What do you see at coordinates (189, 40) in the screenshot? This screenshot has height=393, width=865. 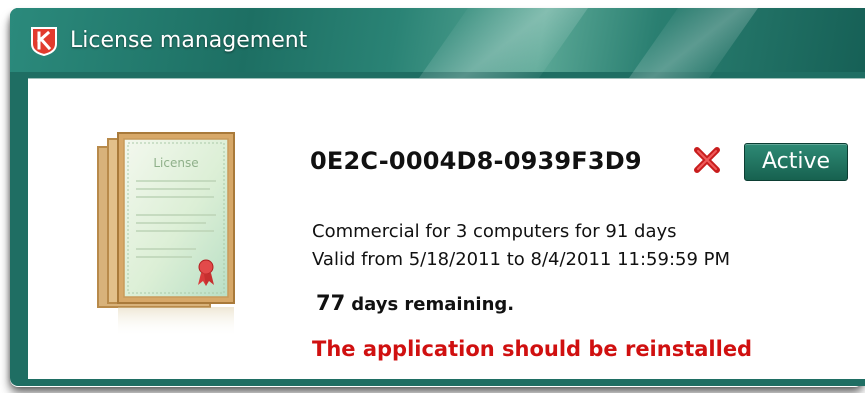 I see `window-title: License management` at bounding box center [189, 40].